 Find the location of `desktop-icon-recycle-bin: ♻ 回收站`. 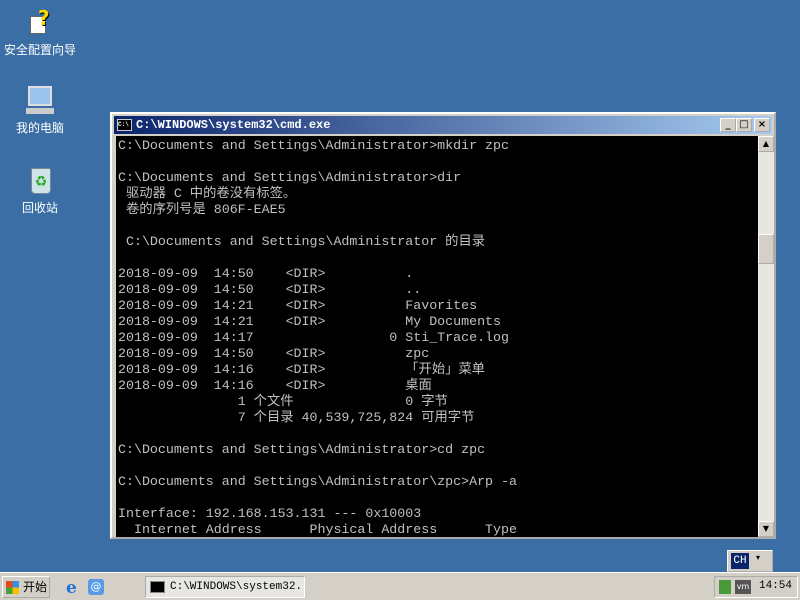

desktop-icon-recycle-bin: ♻ 回收站 is located at coordinates (40, 190).